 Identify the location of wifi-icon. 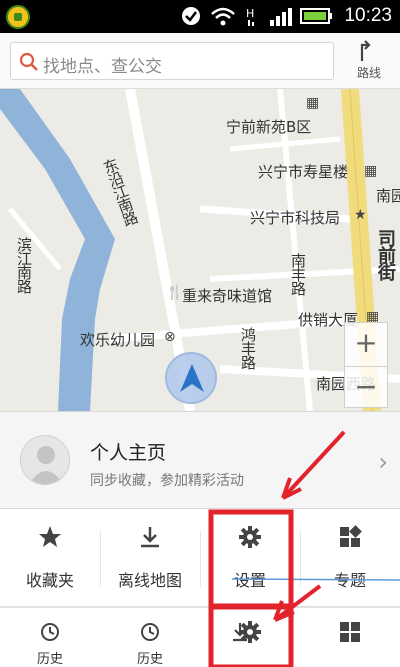
(223, 16).